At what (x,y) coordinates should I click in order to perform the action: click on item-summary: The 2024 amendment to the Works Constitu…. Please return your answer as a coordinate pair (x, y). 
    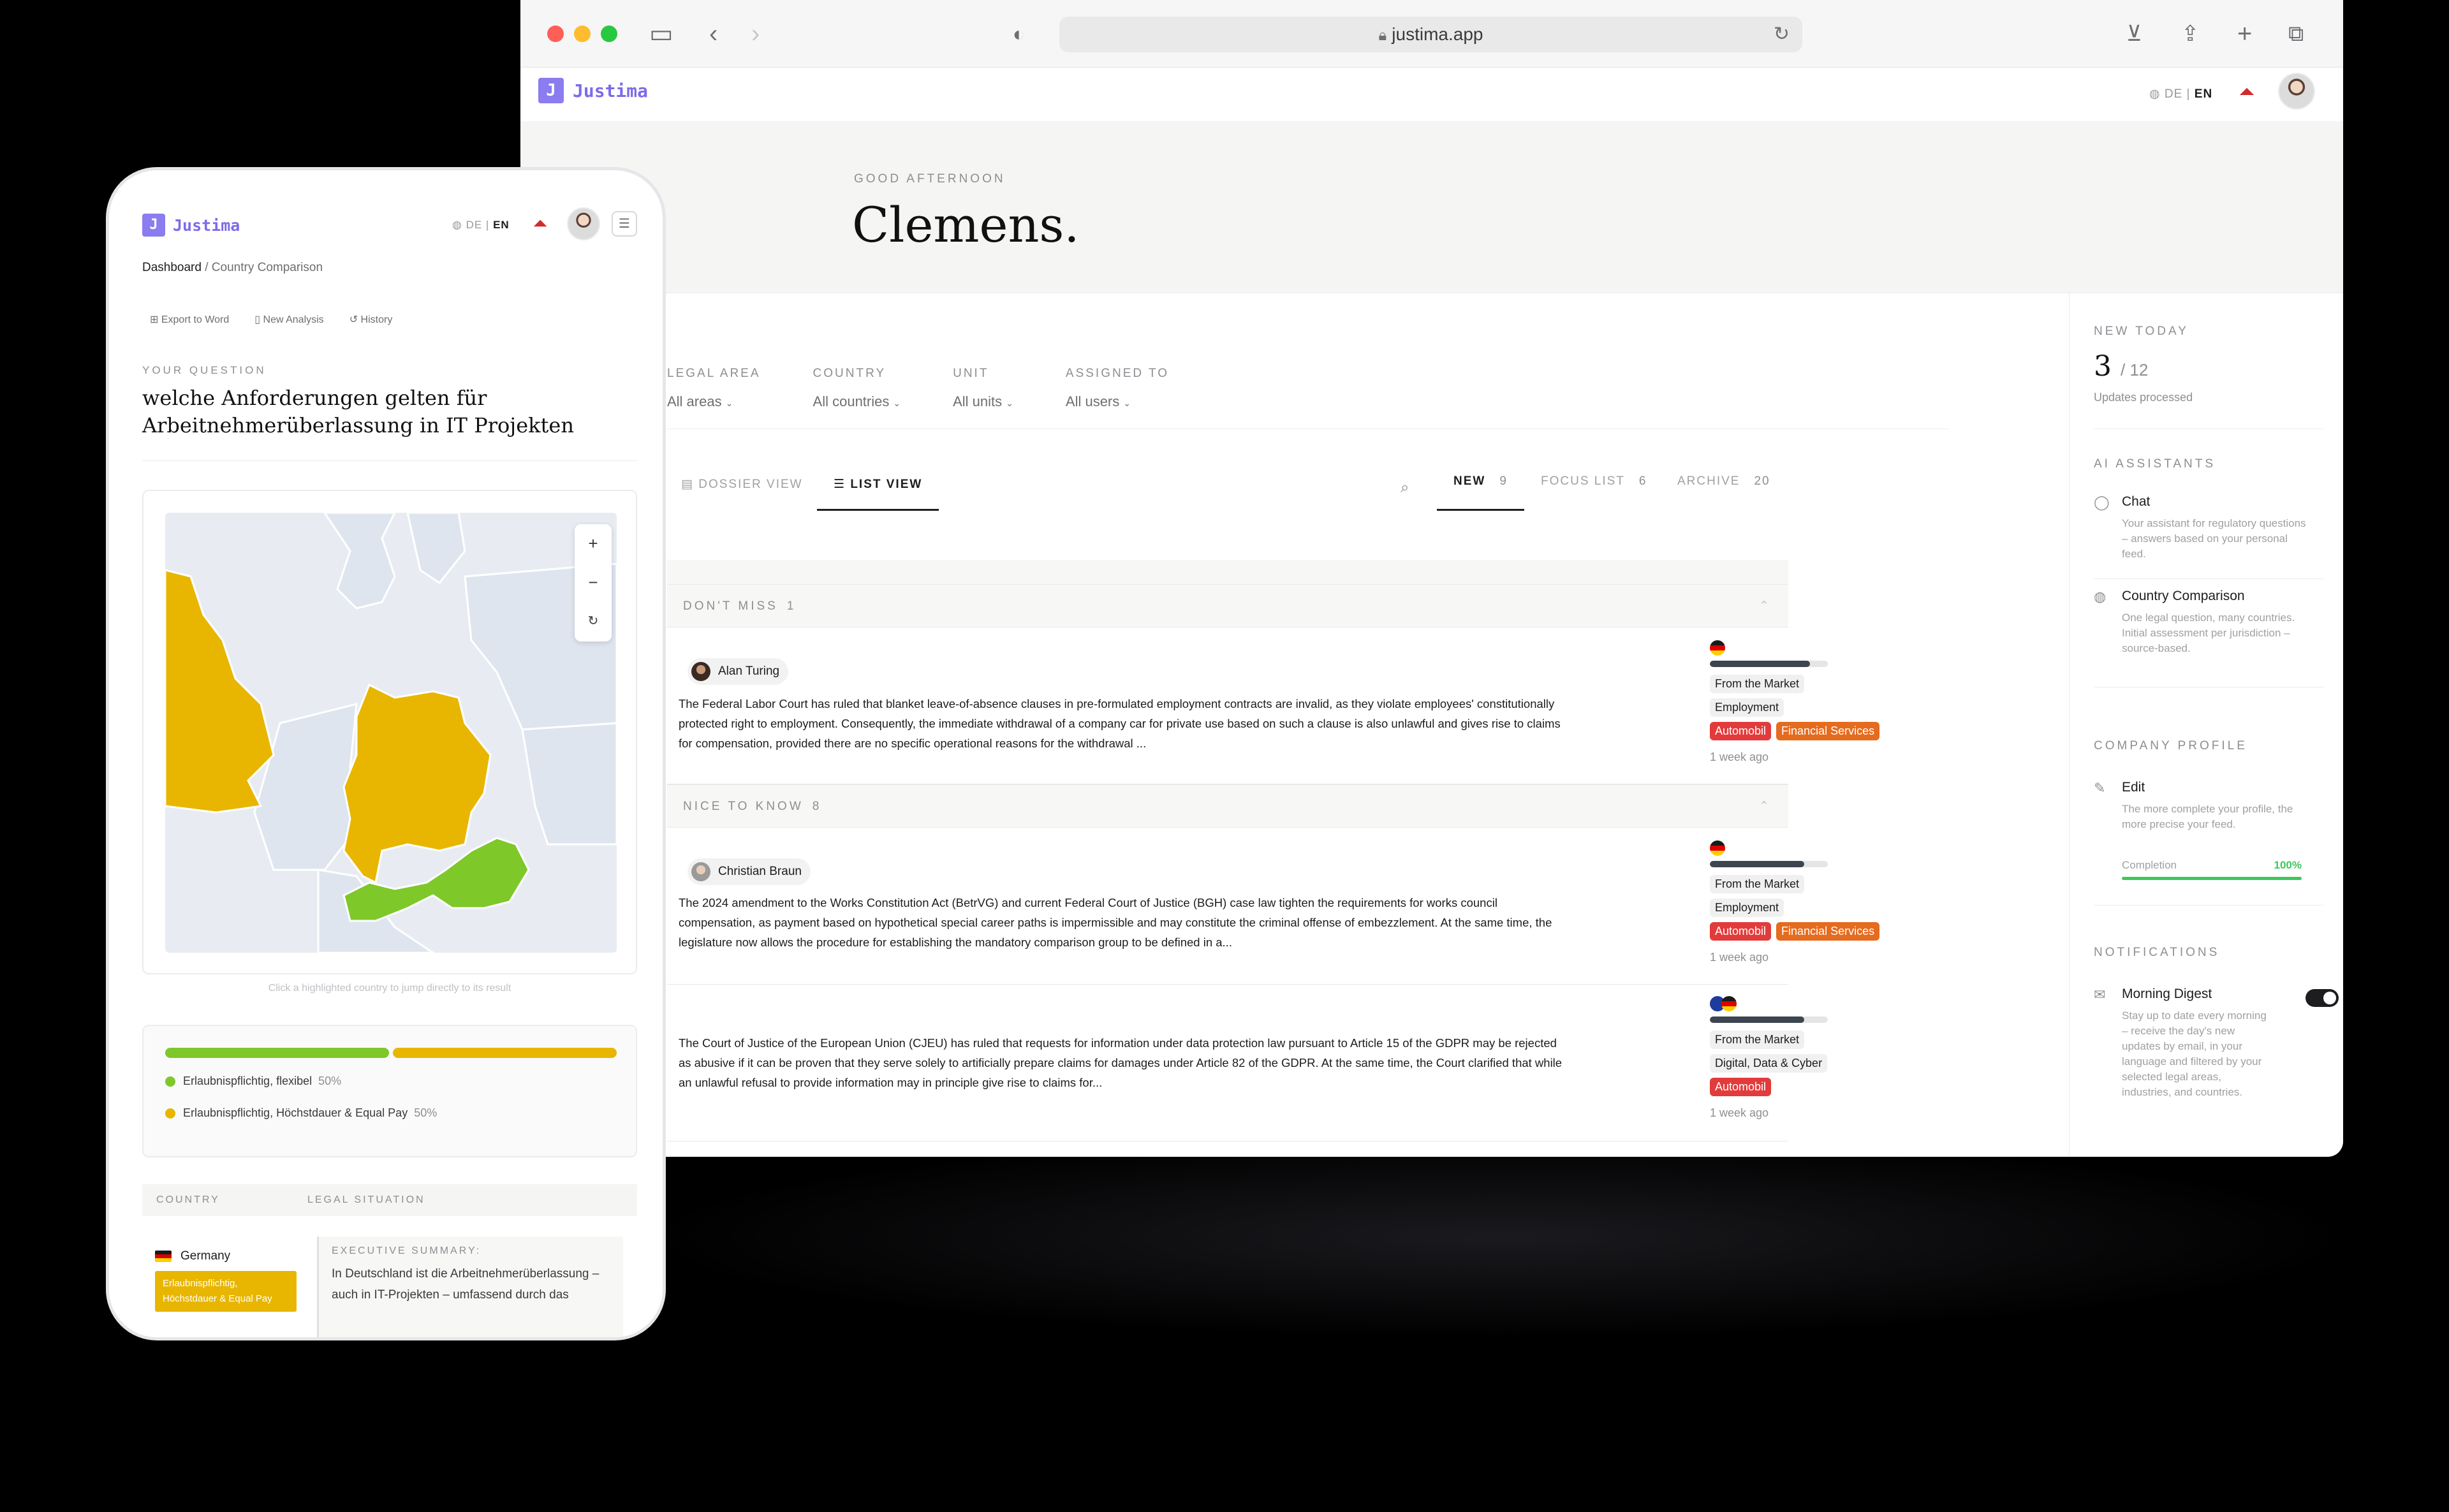
    Looking at the image, I should click on (1115, 923).